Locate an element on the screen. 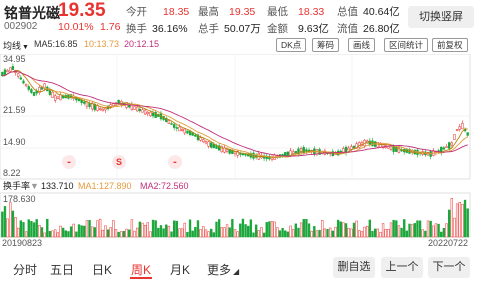  tab-weekly-k: 周K is located at coordinates (141, 269).